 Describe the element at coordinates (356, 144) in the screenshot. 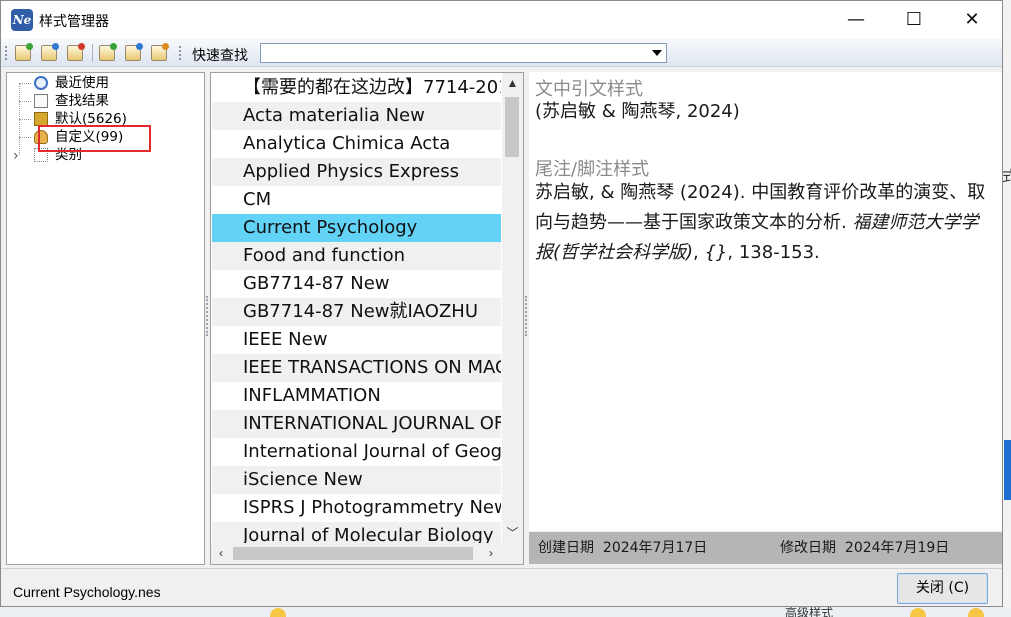

I see `list-item: Analytica Chimica Acta` at that location.